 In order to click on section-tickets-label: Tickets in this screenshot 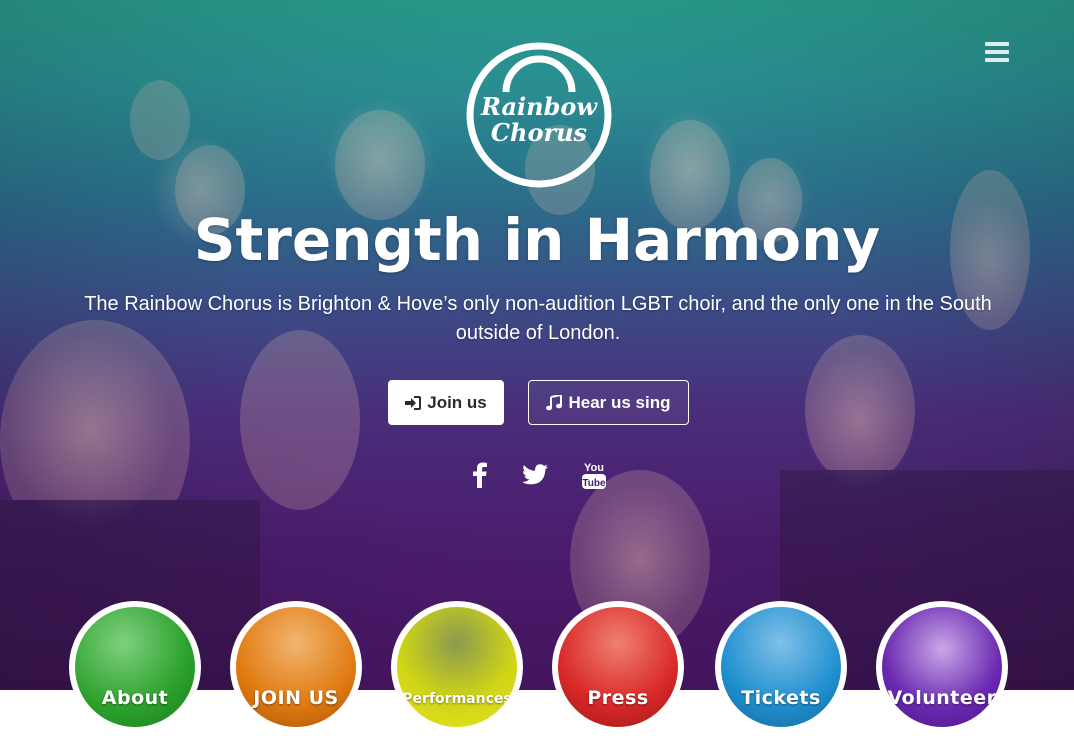, I will do `click(781, 698)`.